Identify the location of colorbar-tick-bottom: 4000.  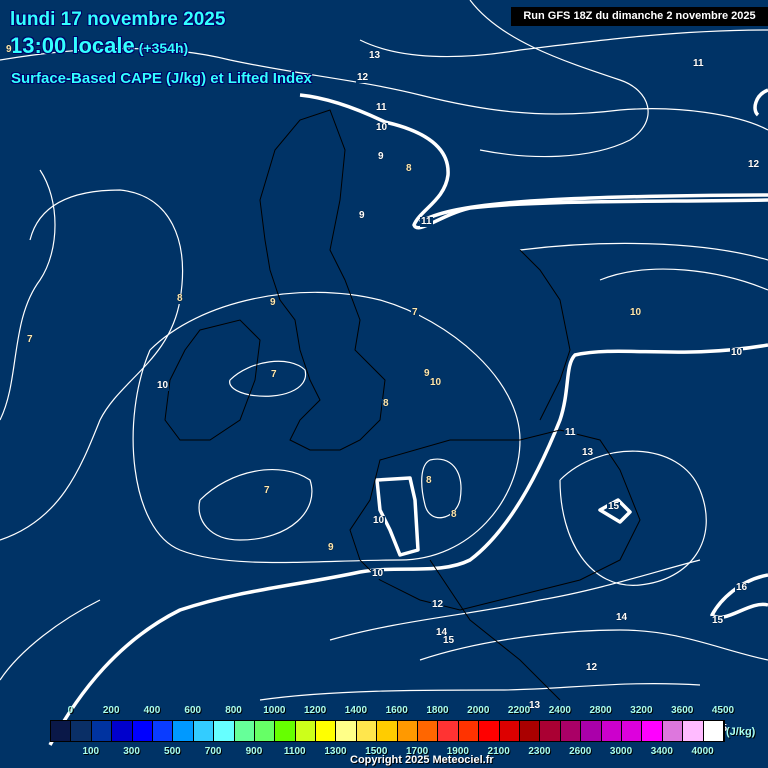
(702, 751).